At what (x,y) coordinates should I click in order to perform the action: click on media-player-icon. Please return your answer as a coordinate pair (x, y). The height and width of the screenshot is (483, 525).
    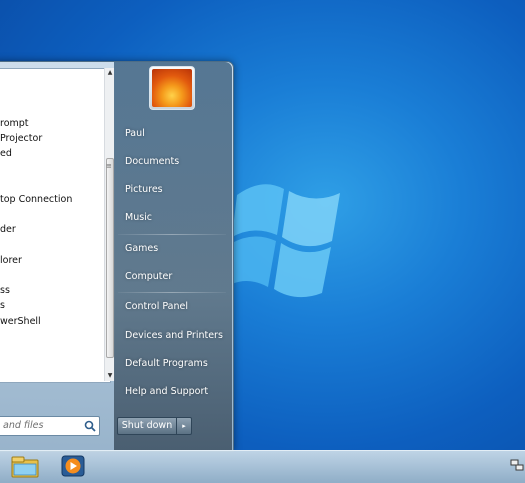
    Looking at the image, I should click on (73, 466).